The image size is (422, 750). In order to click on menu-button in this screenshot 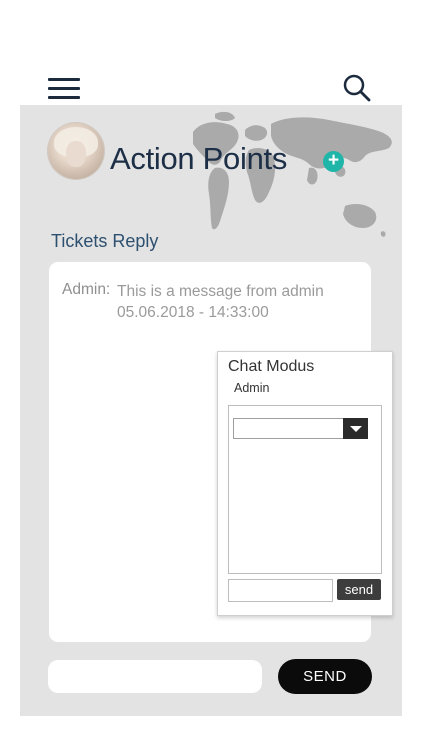, I will do `click(65, 89)`.